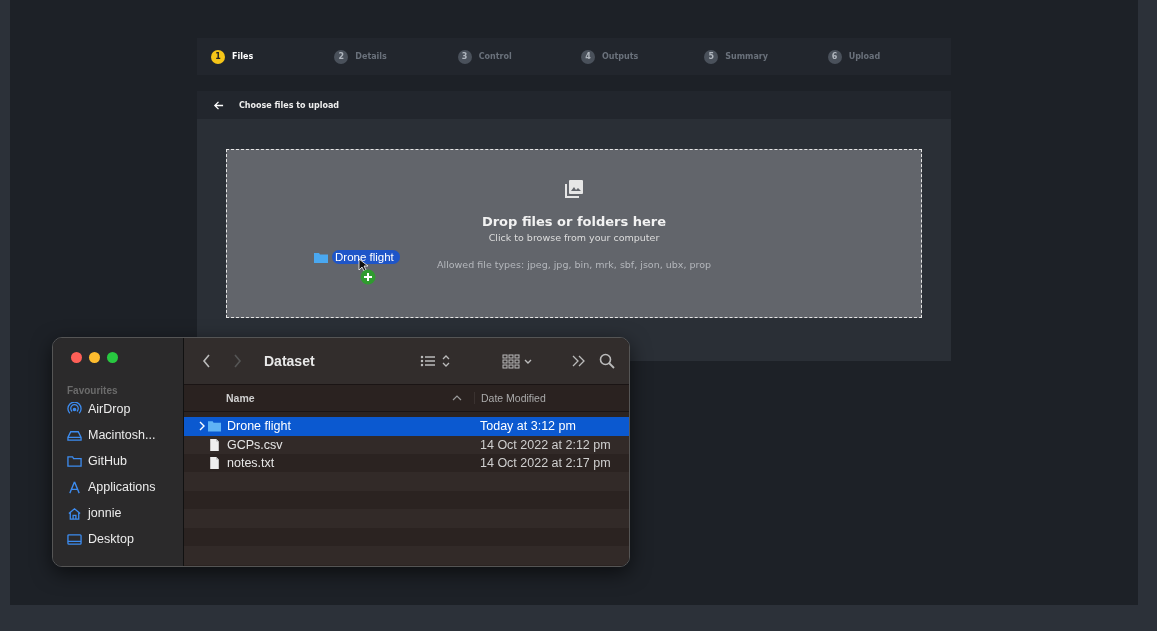 The width and height of the screenshot is (1157, 631). I want to click on file-row: notes.txt 14 Oct 2022 at 2:17 pm, so click(406, 463).